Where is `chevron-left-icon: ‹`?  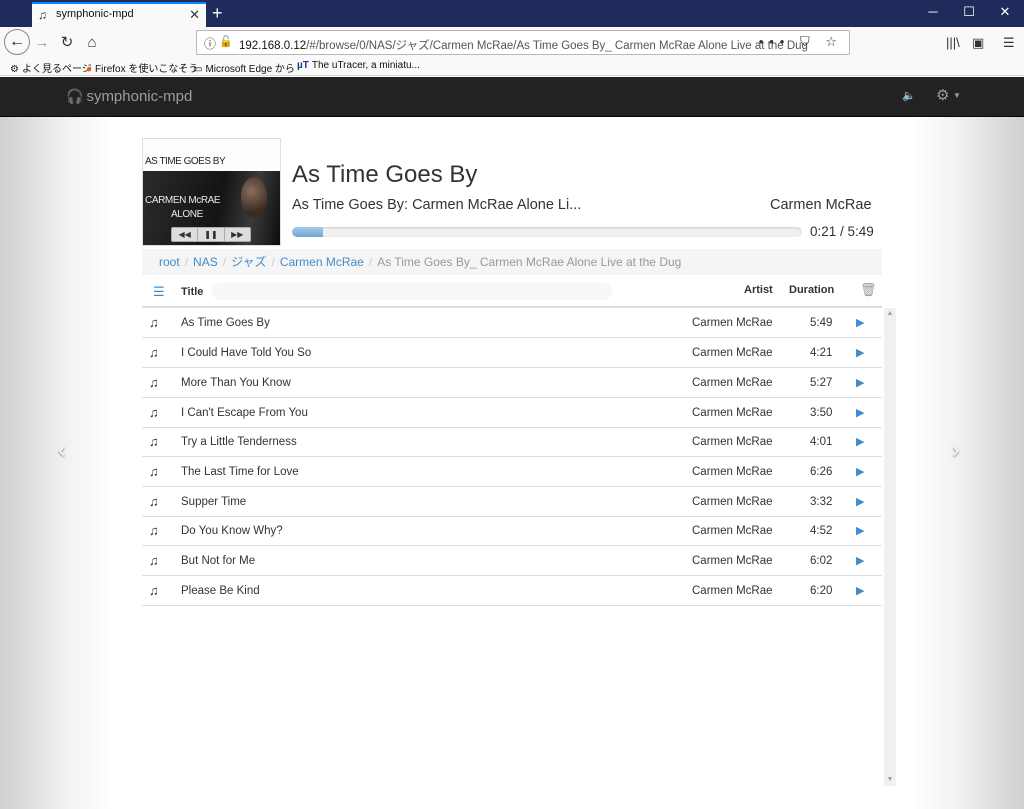 chevron-left-icon: ‹ is located at coordinates (61, 450).